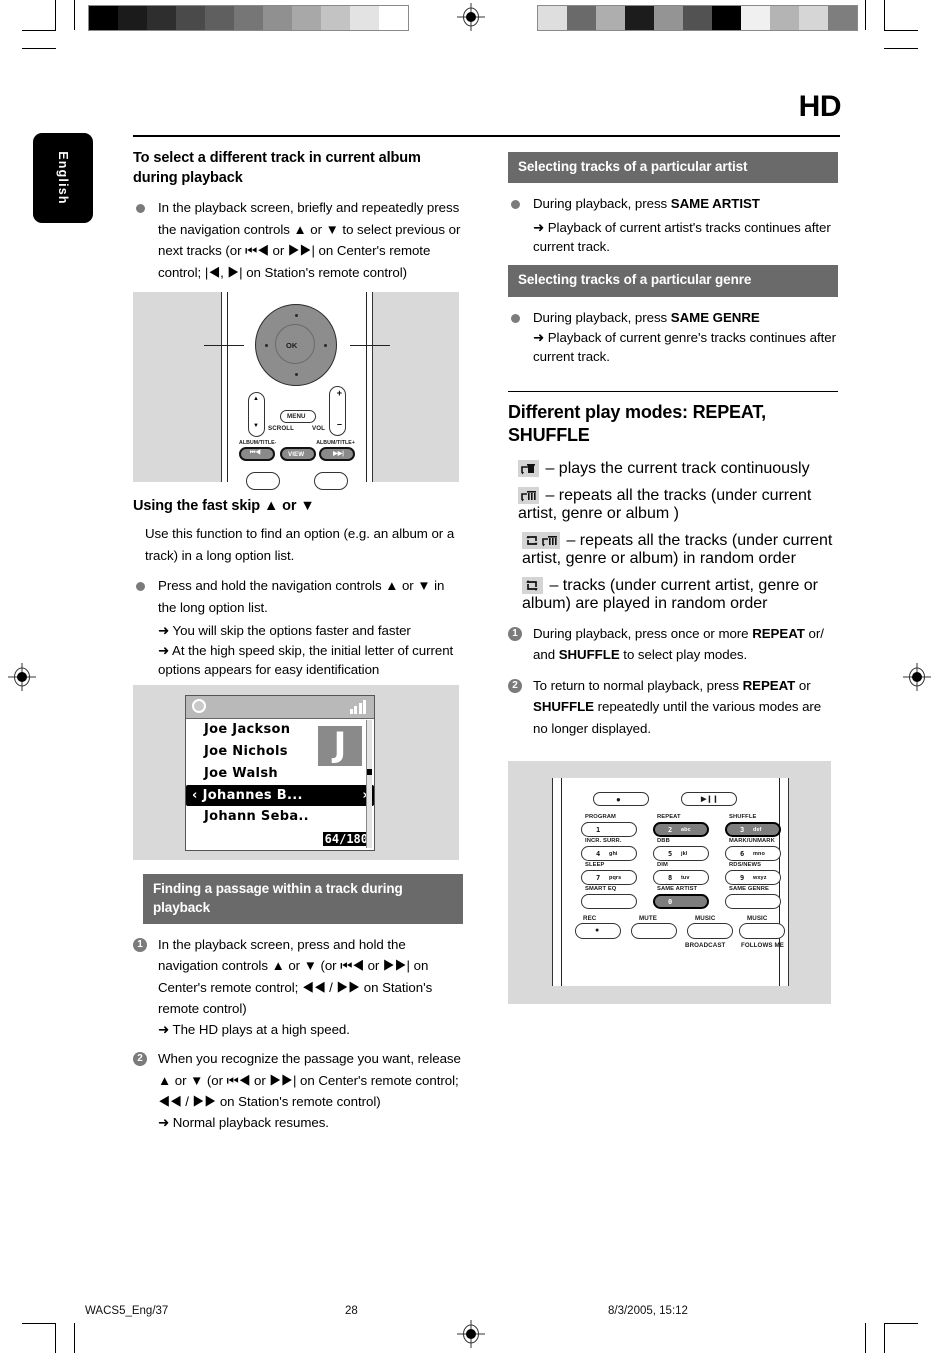 The height and width of the screenshot is (1353, 939). What do you see at coordinates (742, 830) in the screenshot?
I see `keypad-key-digit-3: 3` at bounding box center [742, 830].